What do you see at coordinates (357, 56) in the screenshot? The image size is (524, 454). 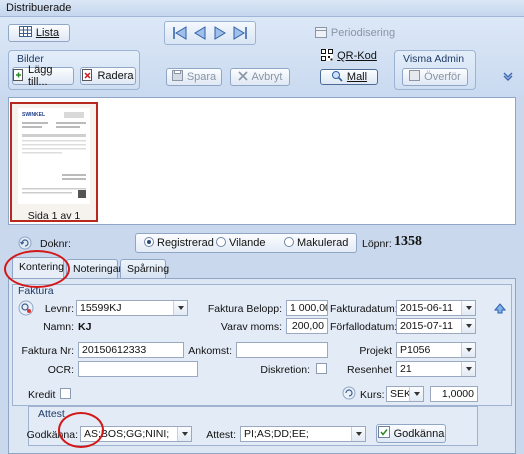 I see `qr-kod-label: QR-Kod` at bounding box center [357, 56].